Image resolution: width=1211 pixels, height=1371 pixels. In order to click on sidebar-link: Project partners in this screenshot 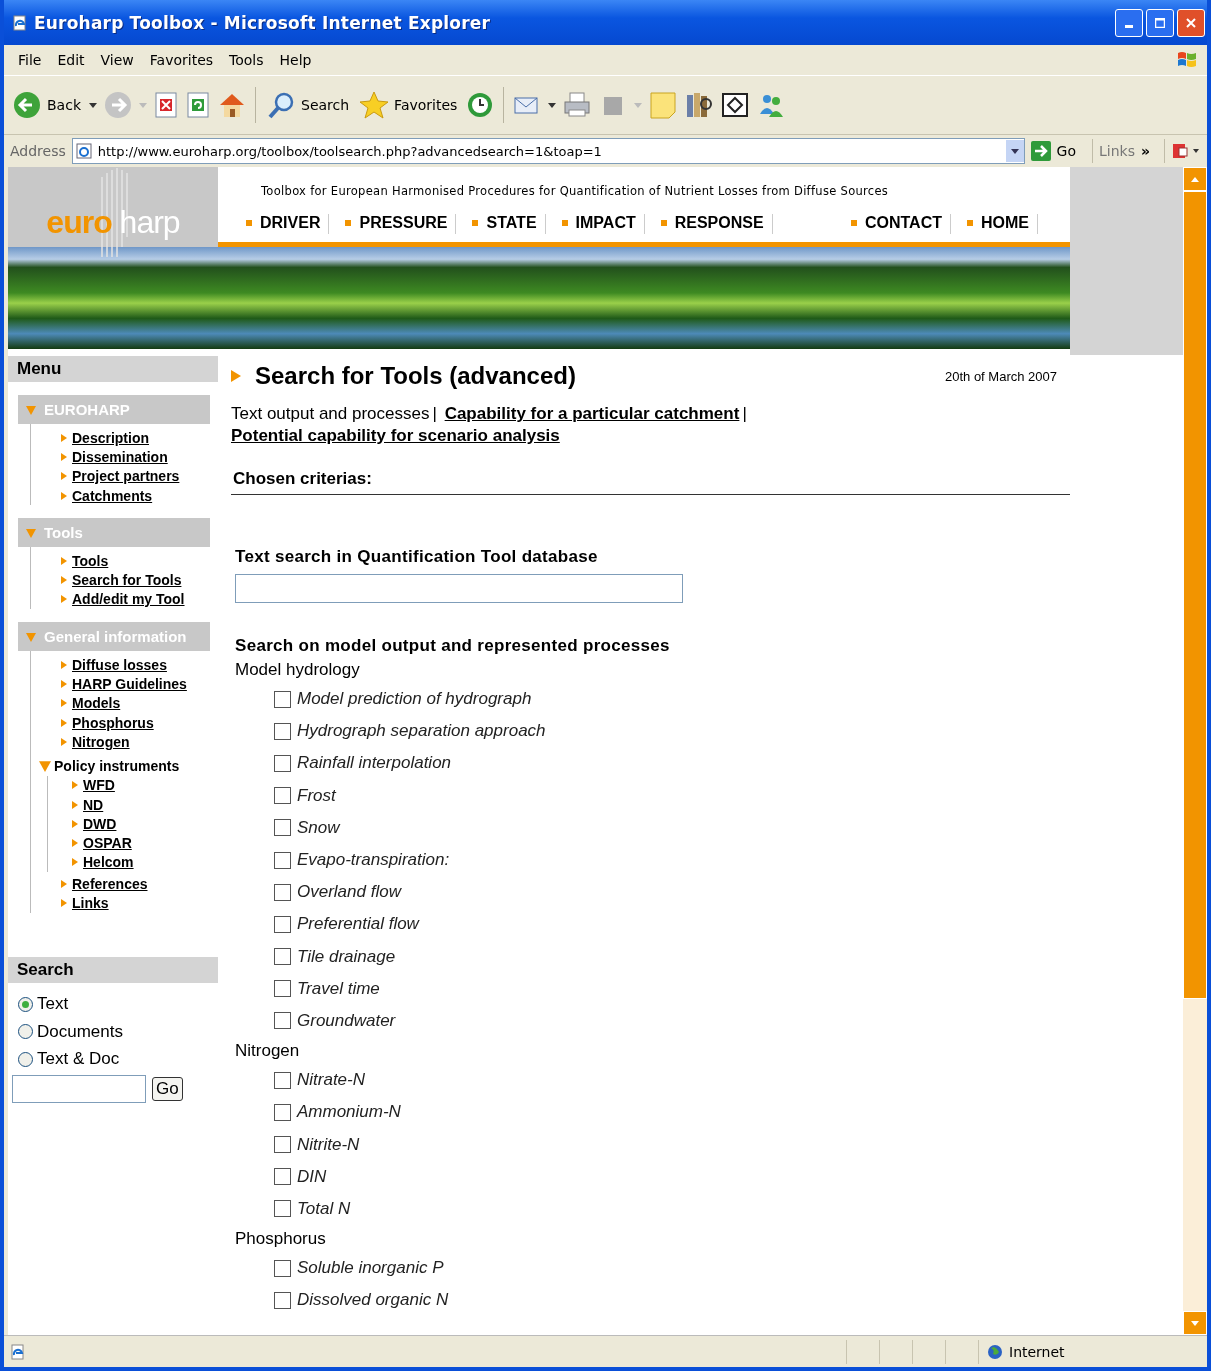, I will do `click(126, 476)`.